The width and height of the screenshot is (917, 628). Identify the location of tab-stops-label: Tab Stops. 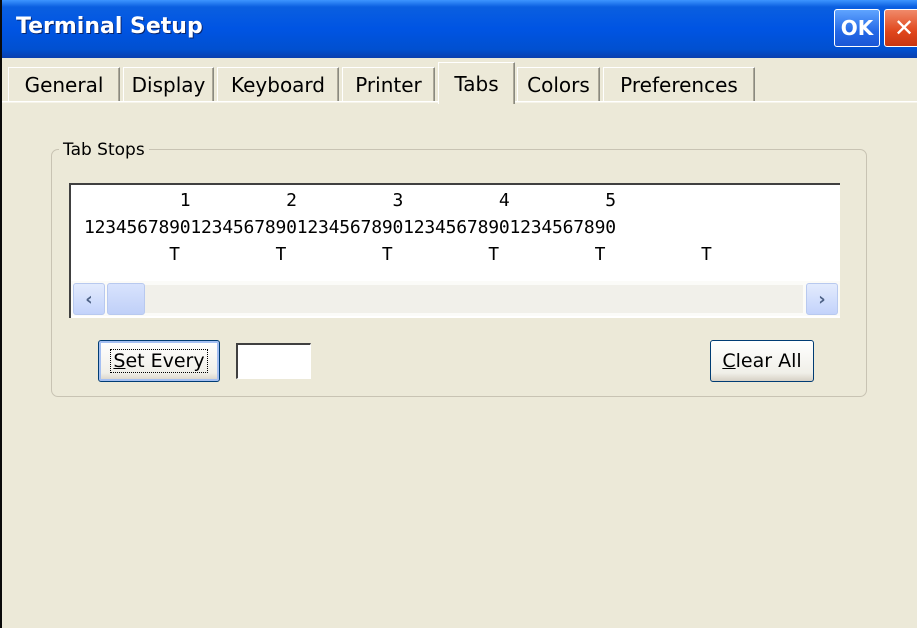
(104, 150).